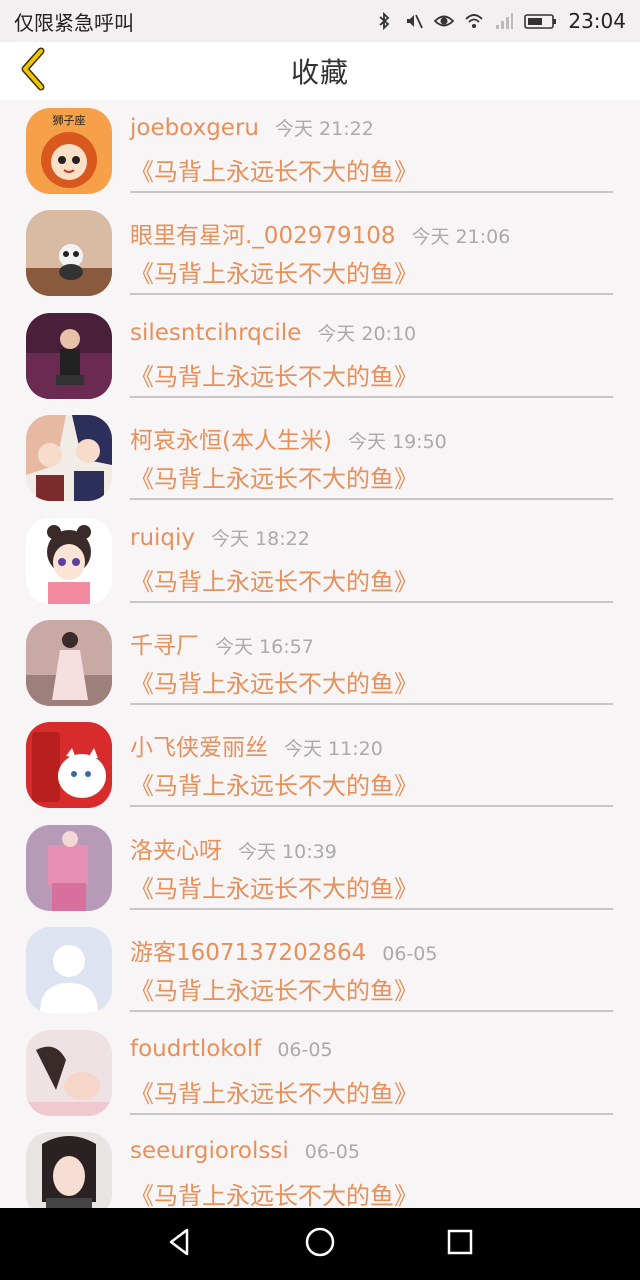  I want to click on timestamp: 今天 11:20, so click(333, 749).